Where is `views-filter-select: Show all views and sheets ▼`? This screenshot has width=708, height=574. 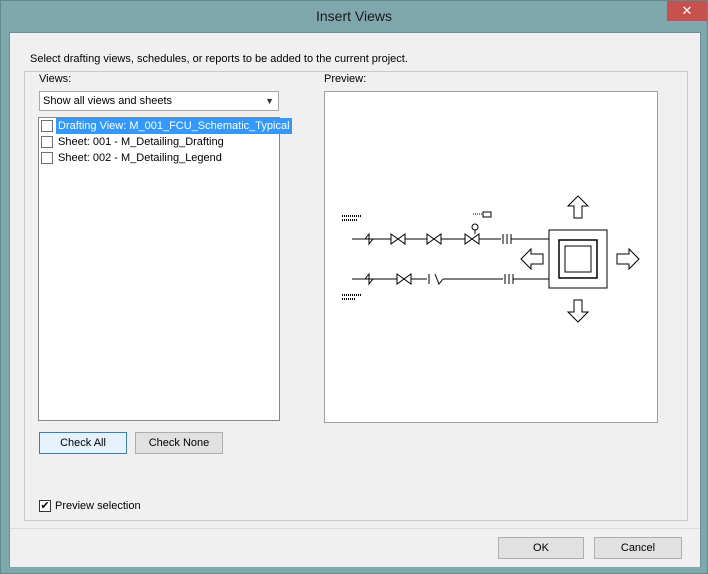 views-filter-select: Show all views and sheets ▼ is located at coordinates (159, 101).